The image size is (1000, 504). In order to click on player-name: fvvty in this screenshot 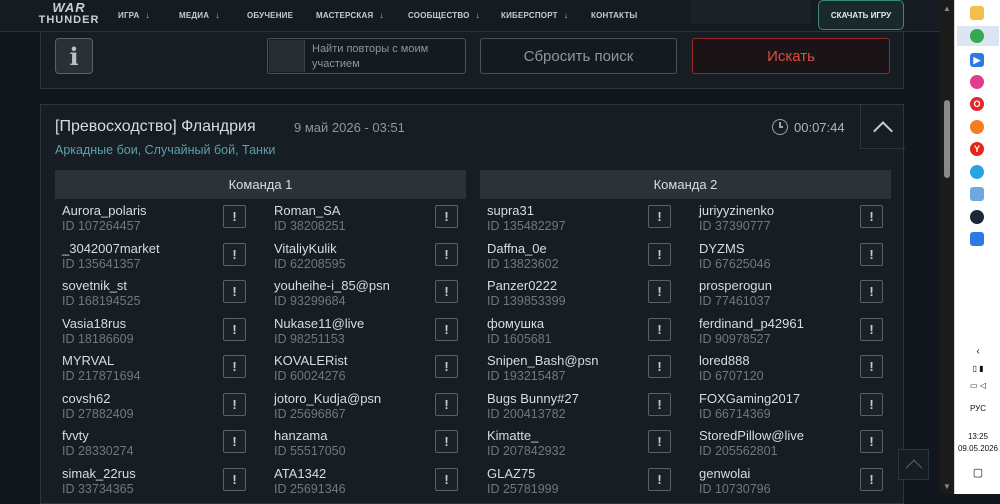, I will do `click(75, 435)`.